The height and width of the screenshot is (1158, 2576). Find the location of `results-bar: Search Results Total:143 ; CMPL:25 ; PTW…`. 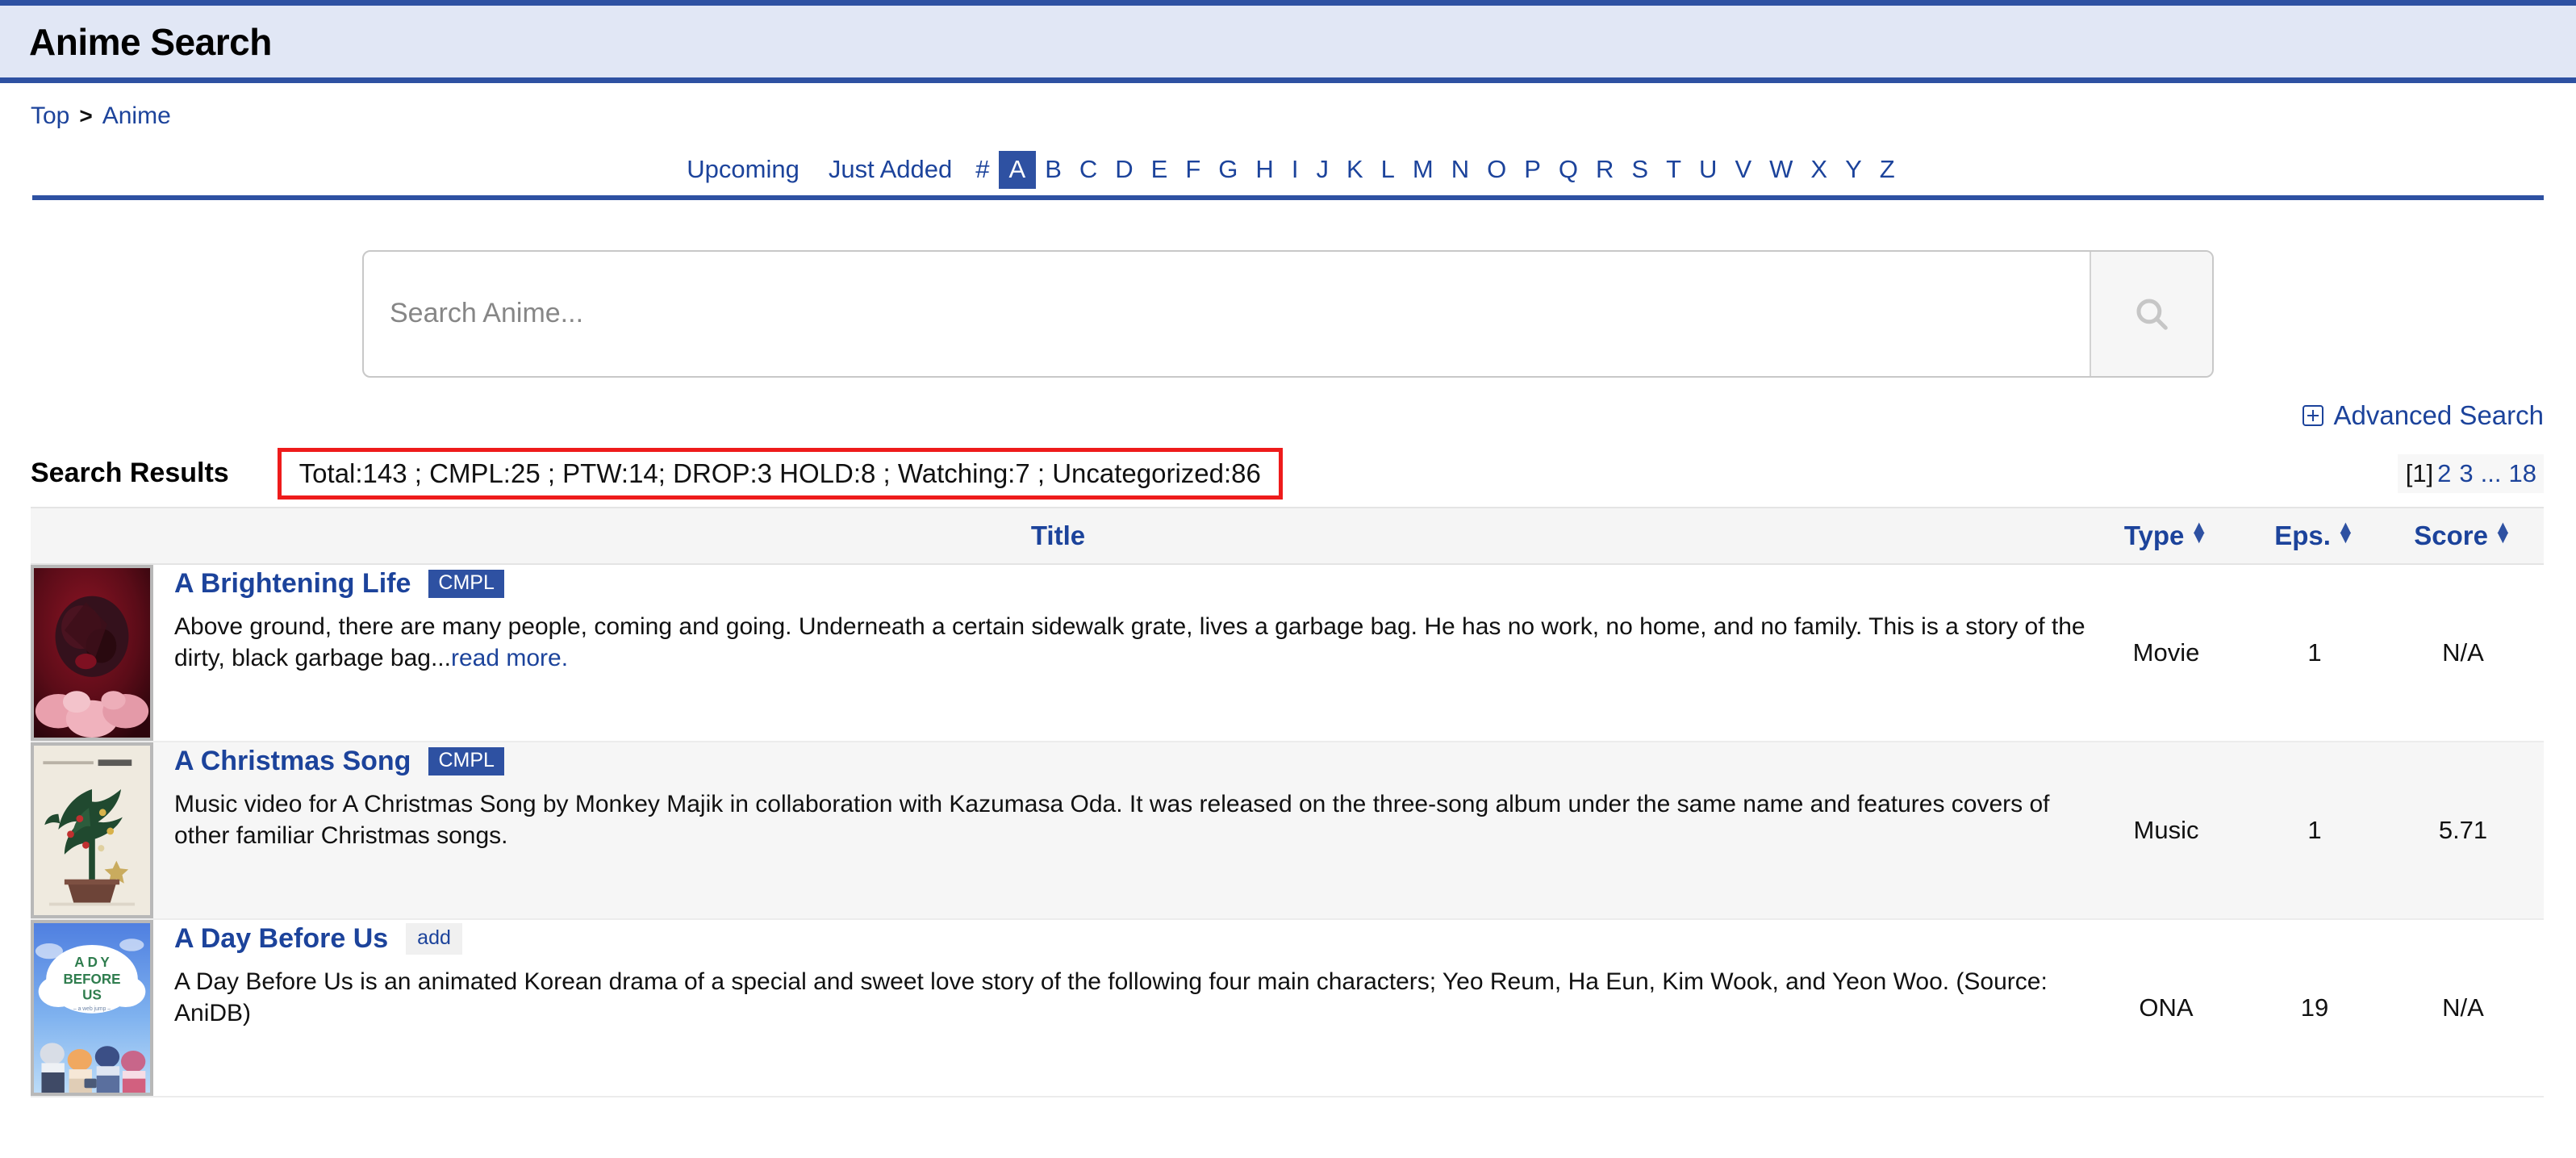

results-bar: Search Results Total:143 ; CMPL:25 ; PTW… is located at coordinates (1288, 474).